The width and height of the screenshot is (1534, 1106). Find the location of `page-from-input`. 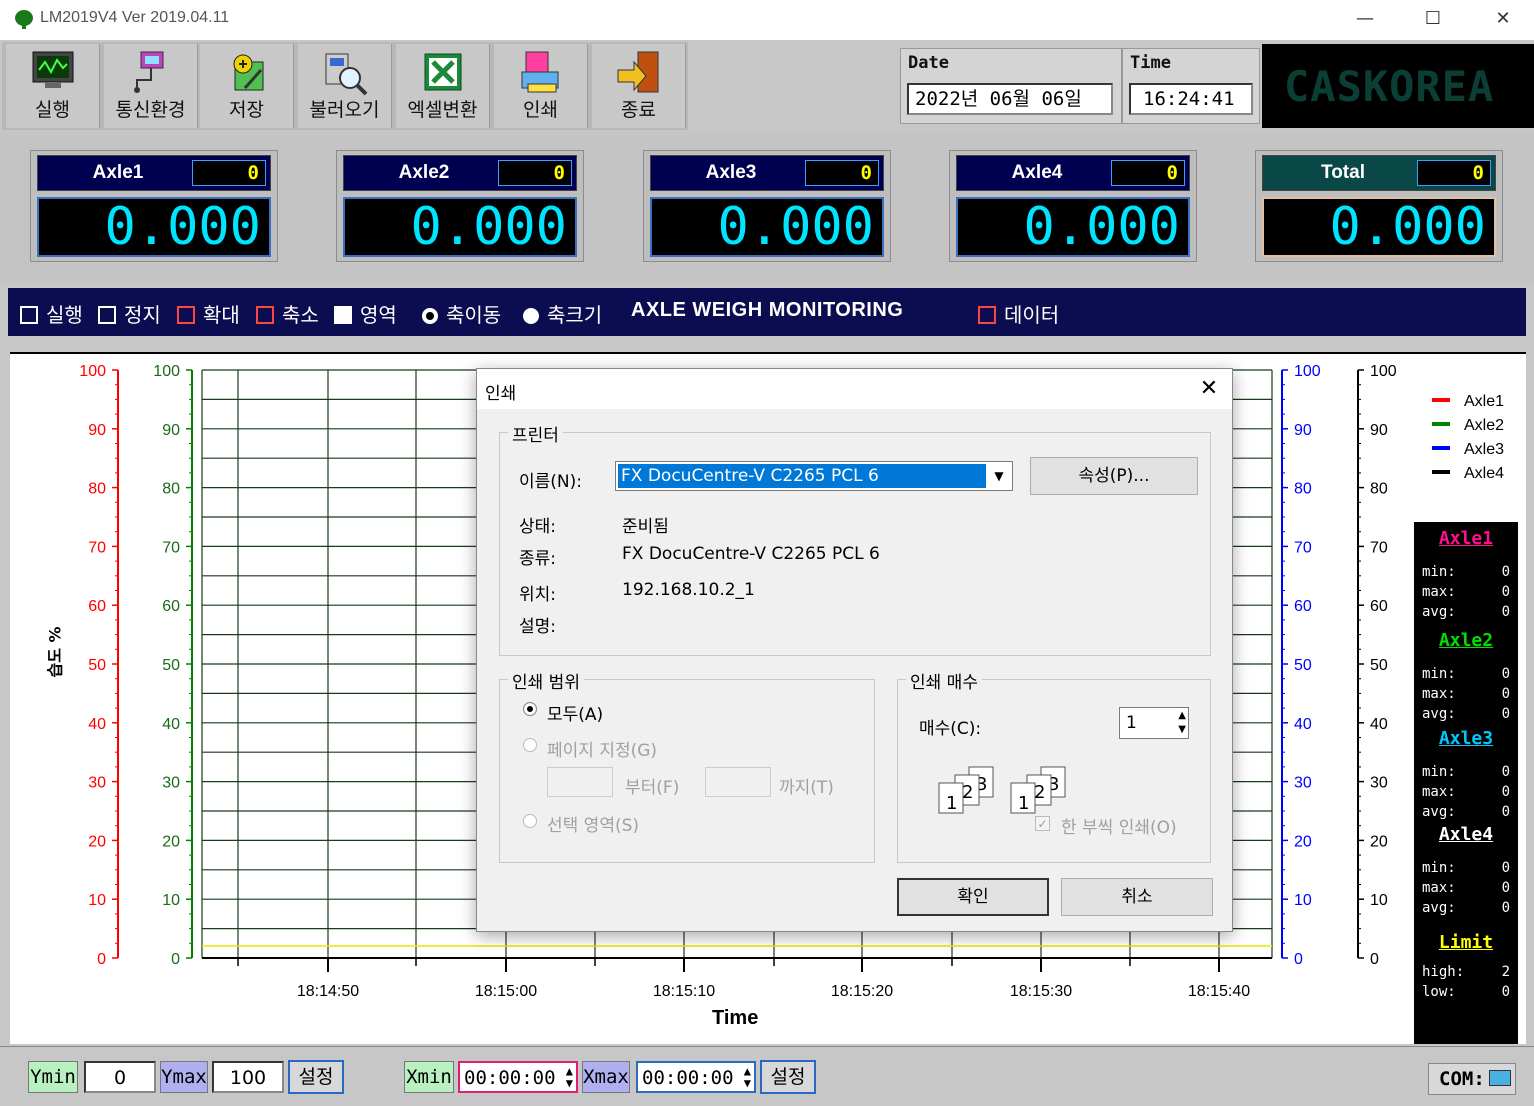

page-from-input is located at coordinates (580, 782).